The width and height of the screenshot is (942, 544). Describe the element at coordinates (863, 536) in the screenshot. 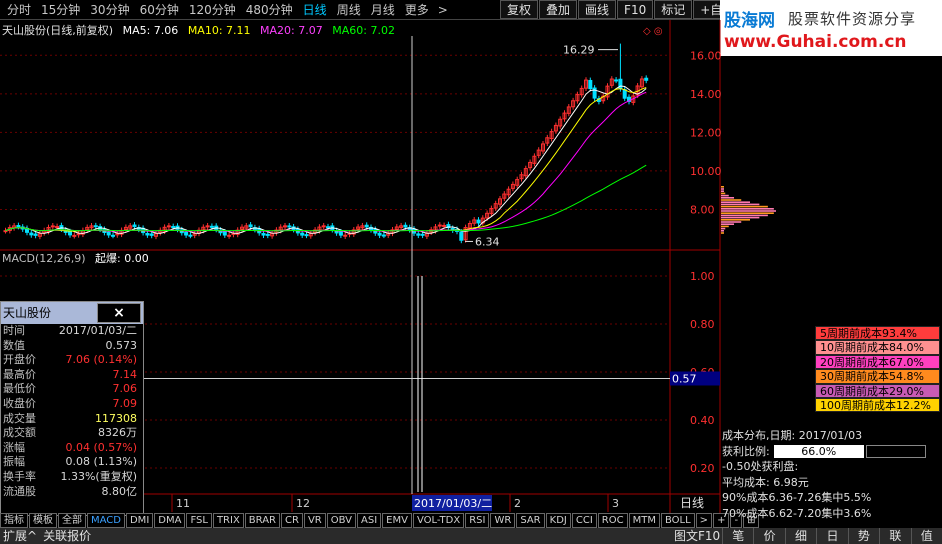

I see `right-tab: 势` at that location.